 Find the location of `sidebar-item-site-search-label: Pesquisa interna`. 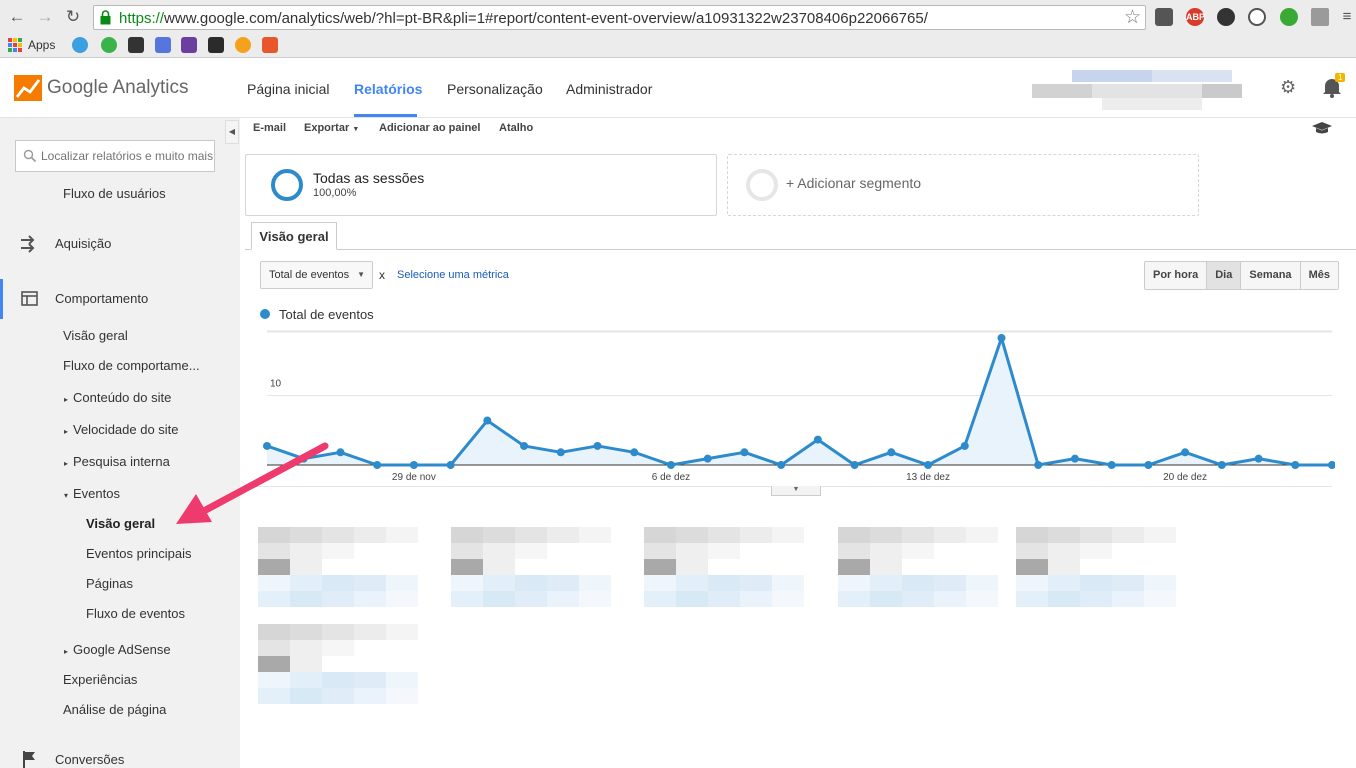

sidebar-item-site-search-label: Pesquisa interna is located at coordinates (121, 461).